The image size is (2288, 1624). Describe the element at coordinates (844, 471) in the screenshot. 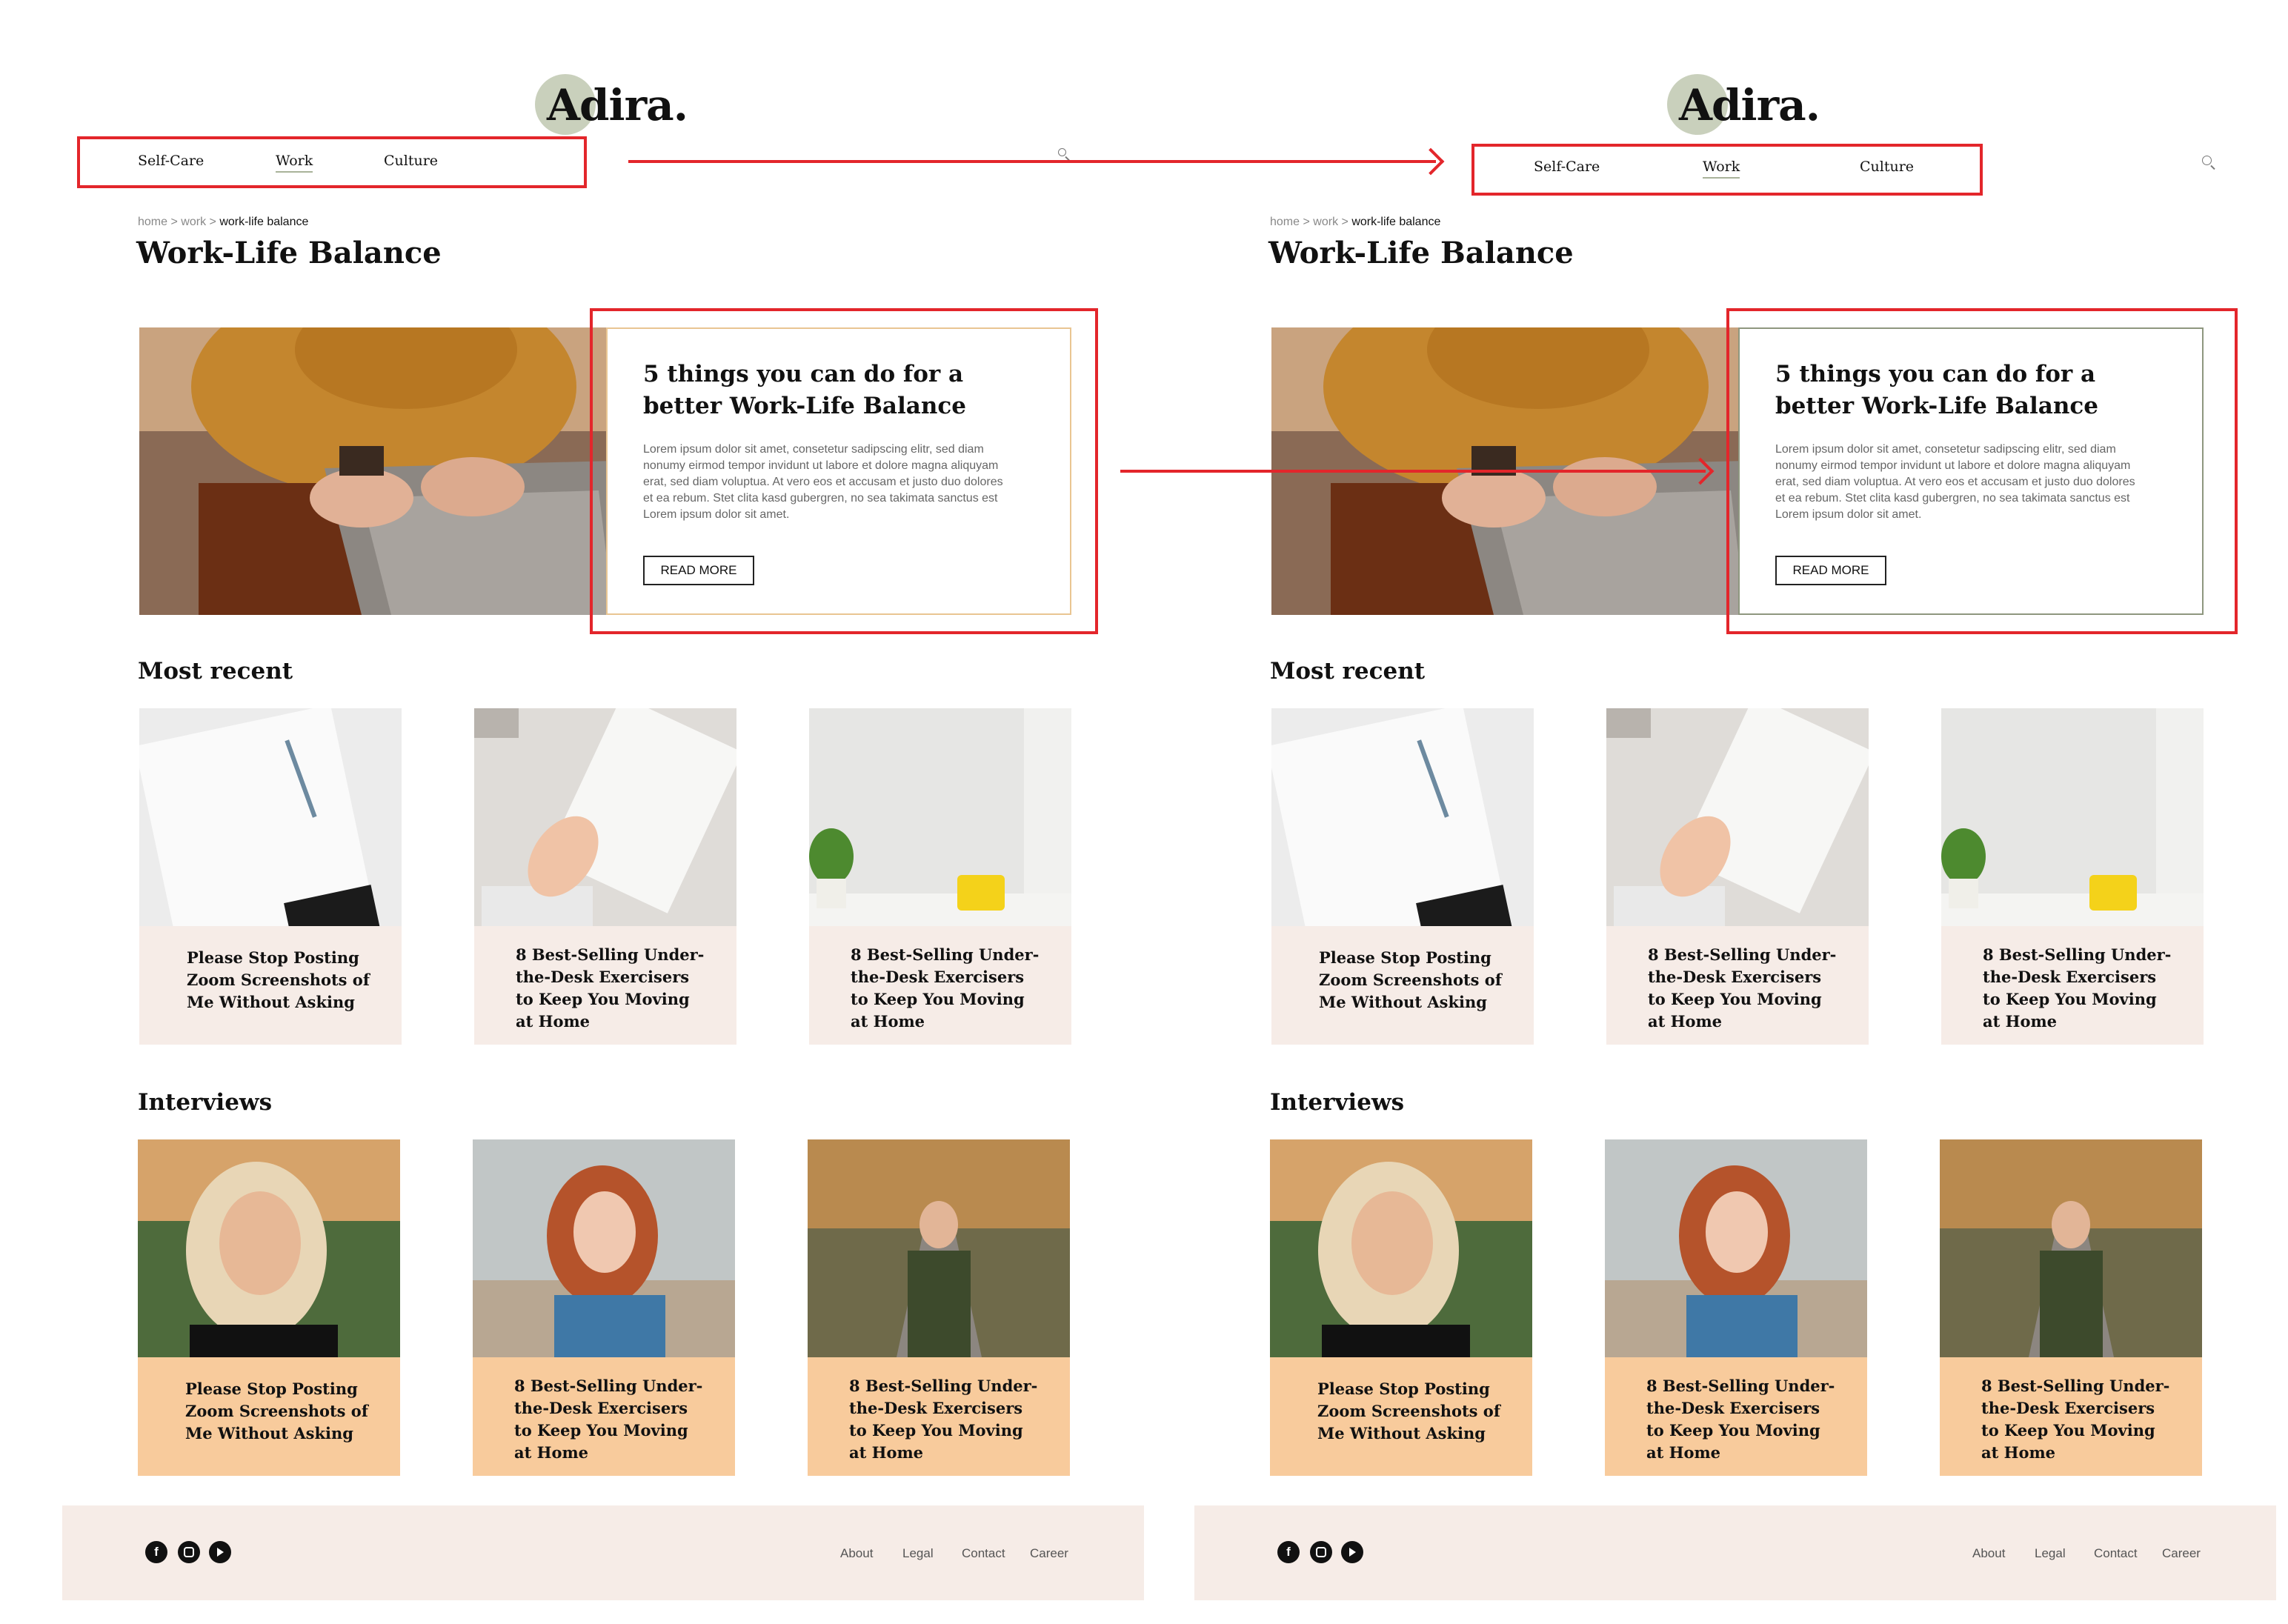

I see `annotation-box-hero-before` at that location.